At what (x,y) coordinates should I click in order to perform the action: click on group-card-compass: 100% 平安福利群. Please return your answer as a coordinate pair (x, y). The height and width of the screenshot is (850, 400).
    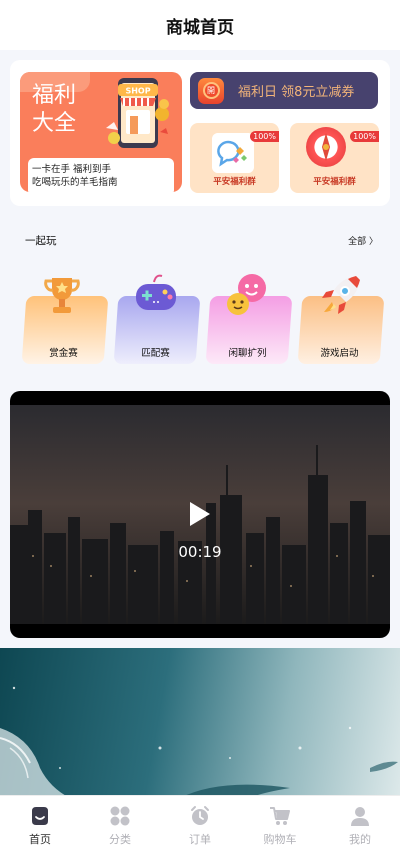
    Looking at the image, I should click on (334, 158).